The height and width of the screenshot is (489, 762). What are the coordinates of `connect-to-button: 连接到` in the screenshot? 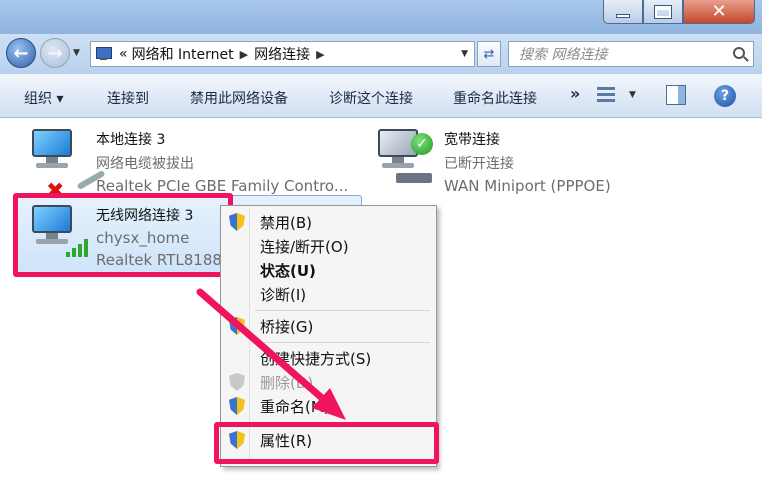 It's located at (128, 98).